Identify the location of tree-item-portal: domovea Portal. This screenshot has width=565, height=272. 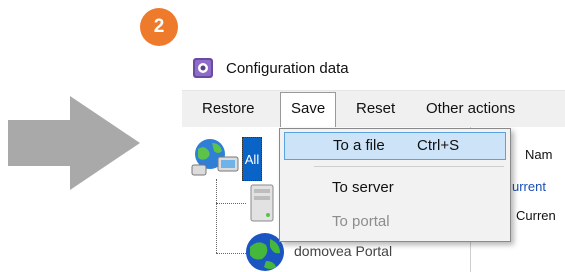
(343, 251).